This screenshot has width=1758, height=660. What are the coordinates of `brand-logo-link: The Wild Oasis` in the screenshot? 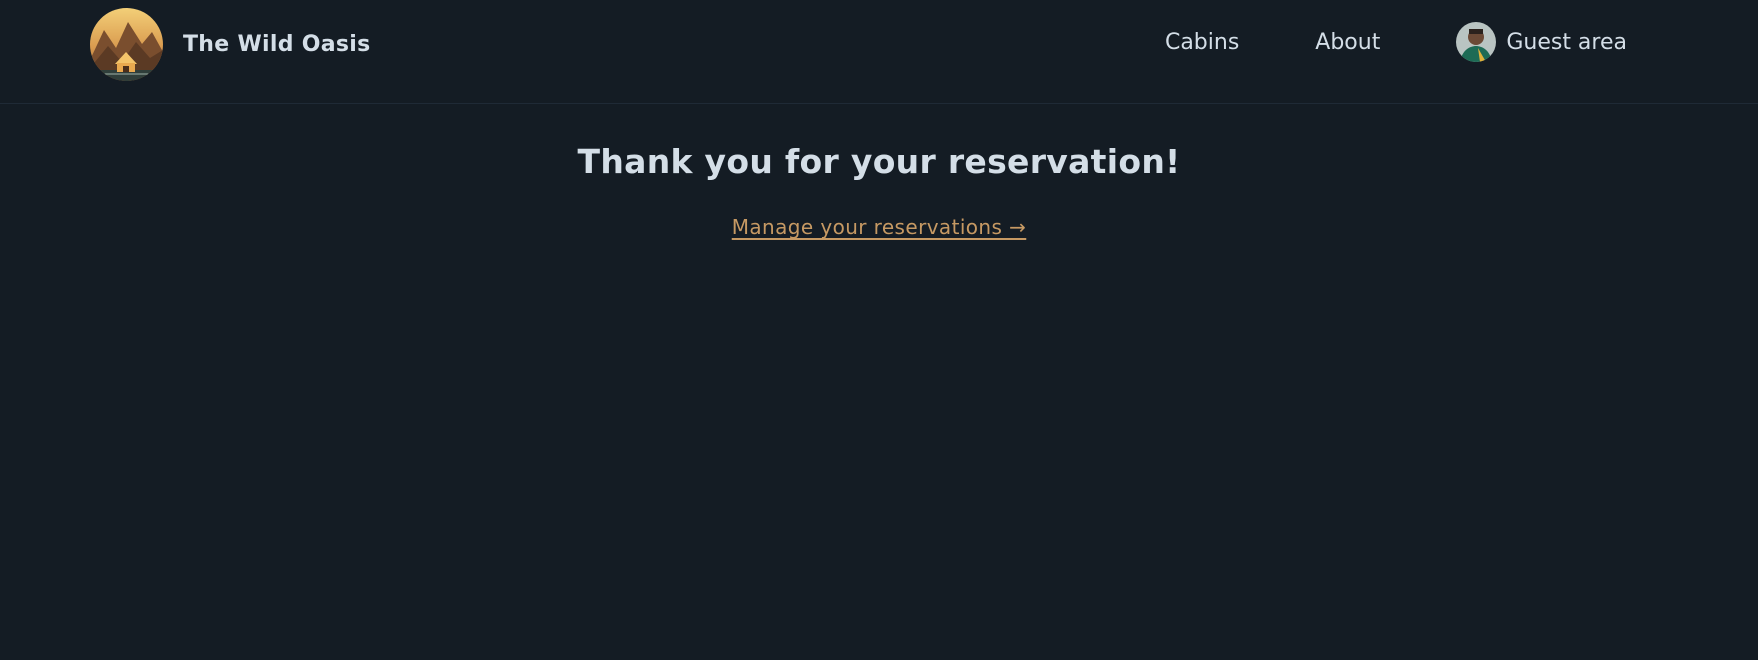 It's located at (230, 44).